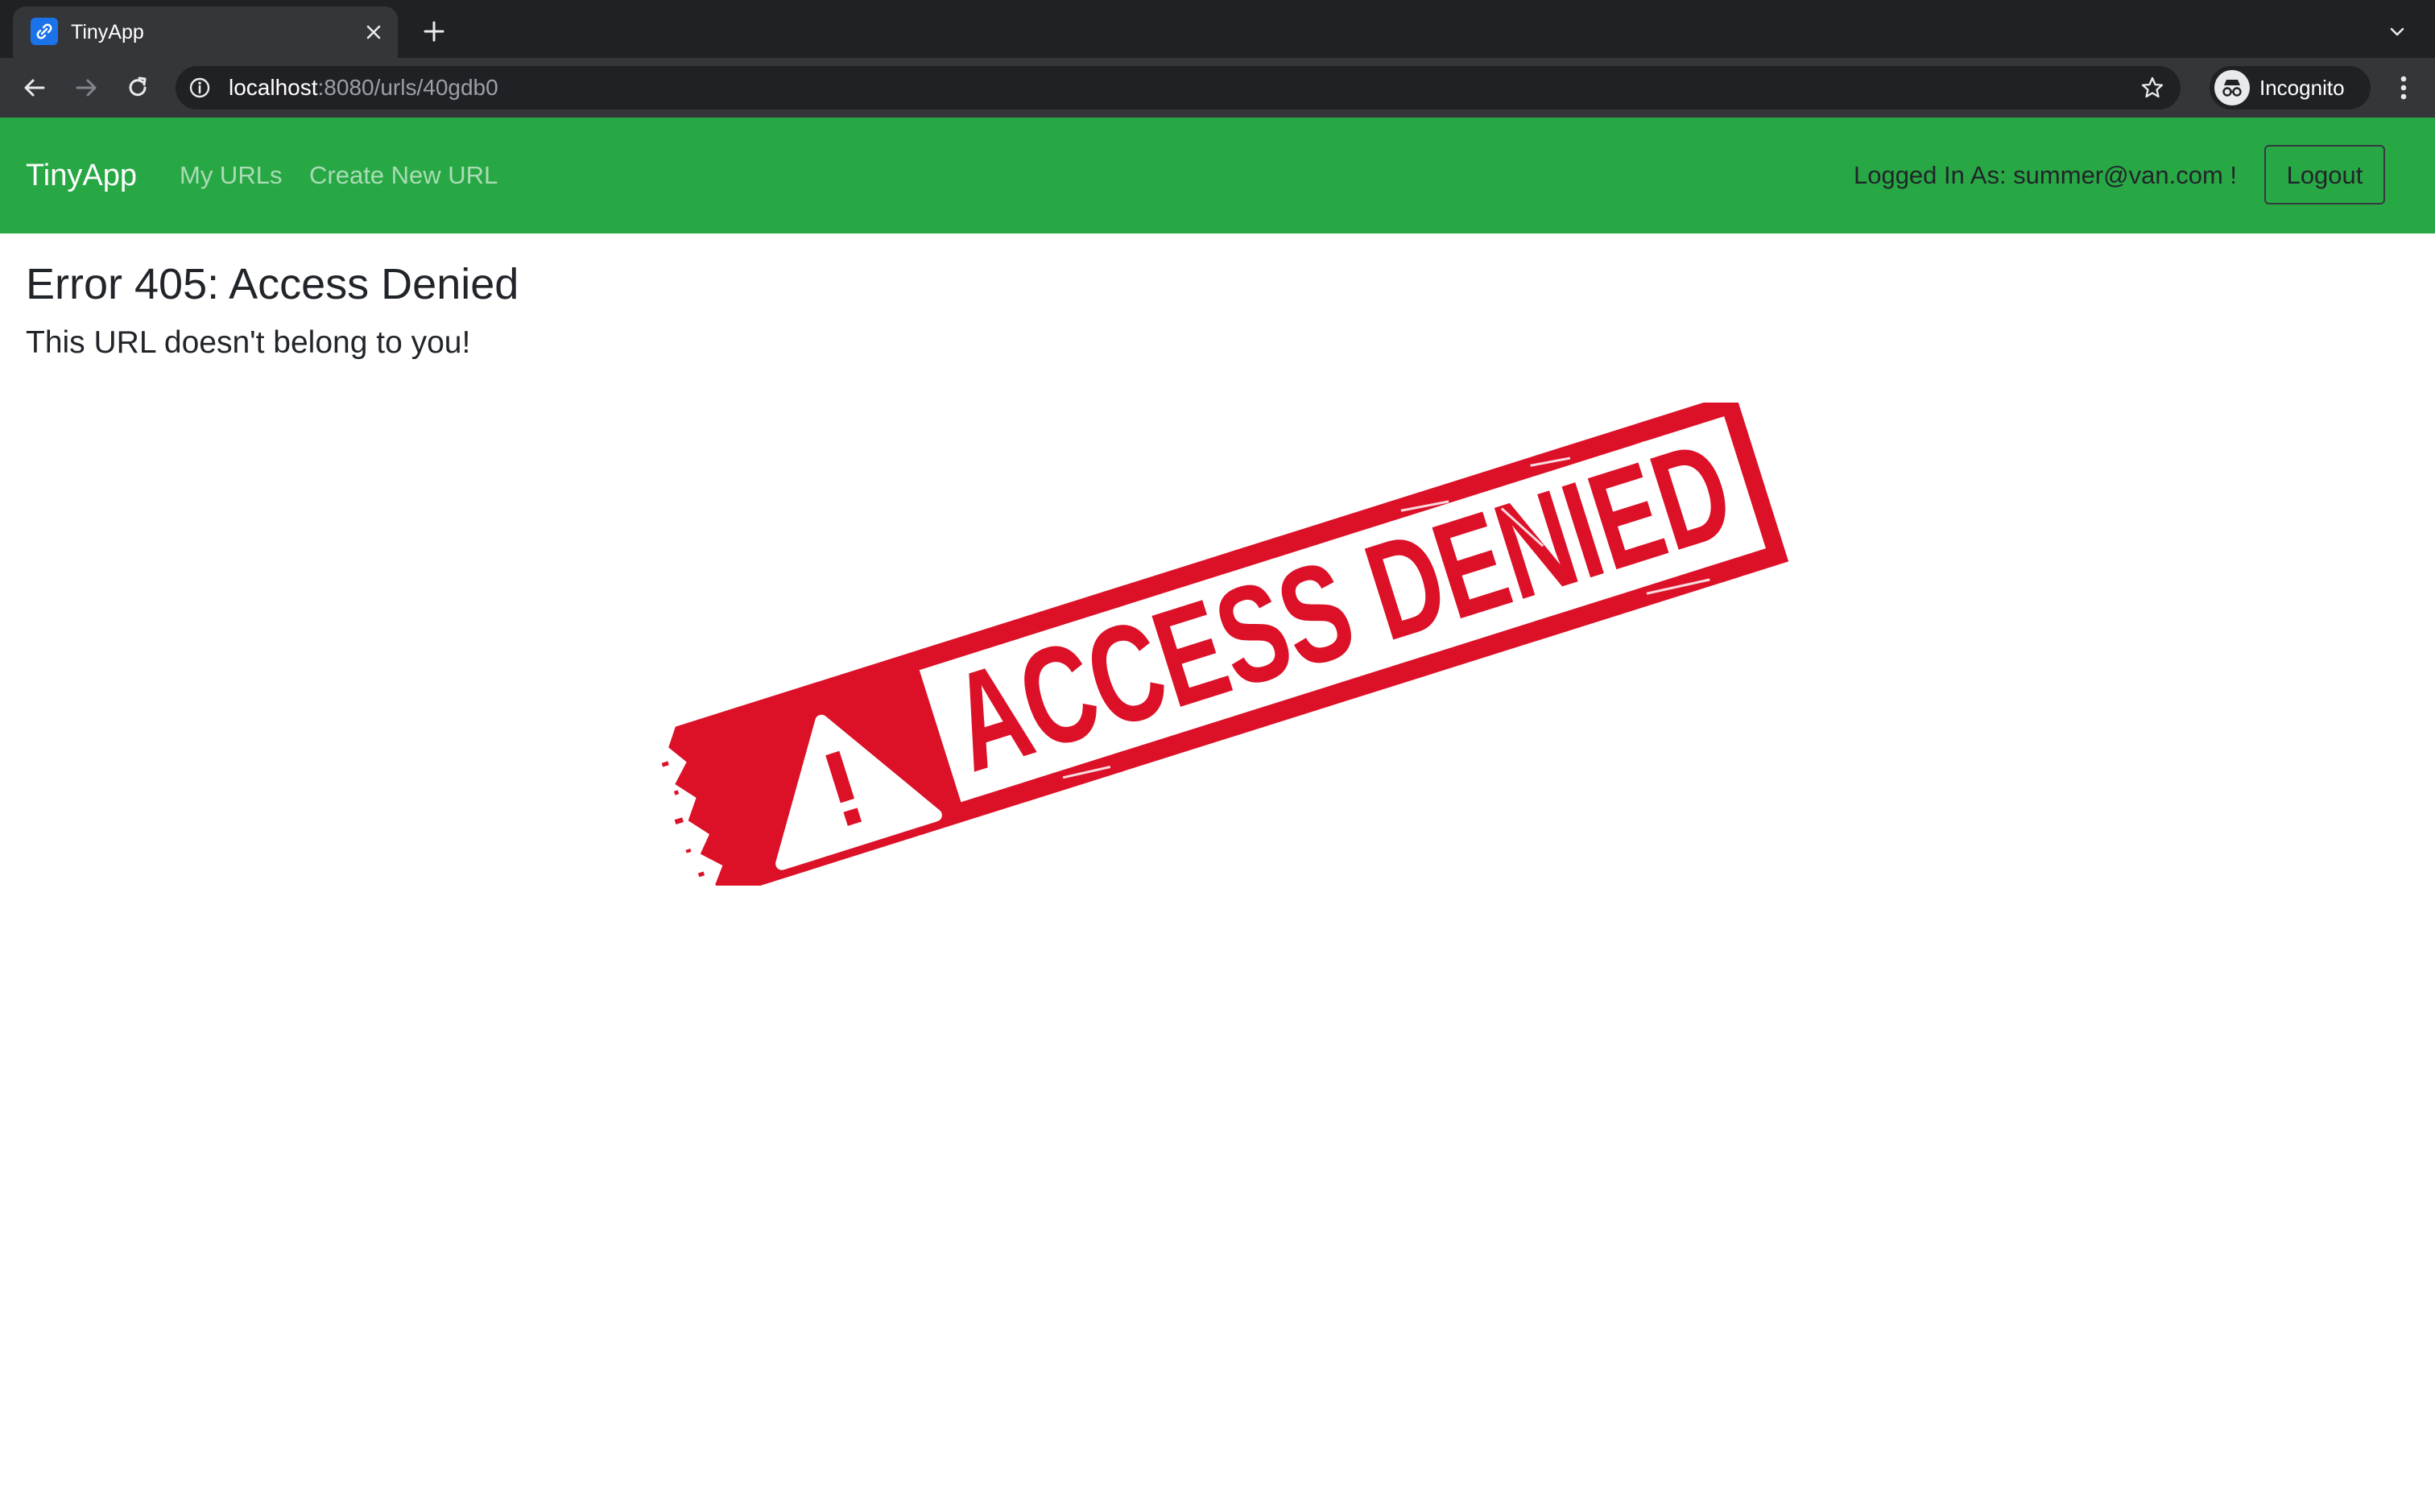 The height and width of the screenshot is (1512, 2435). Describe the element at coordinates (138, 88) in the screenshot. I see `reload-icon` at that location.